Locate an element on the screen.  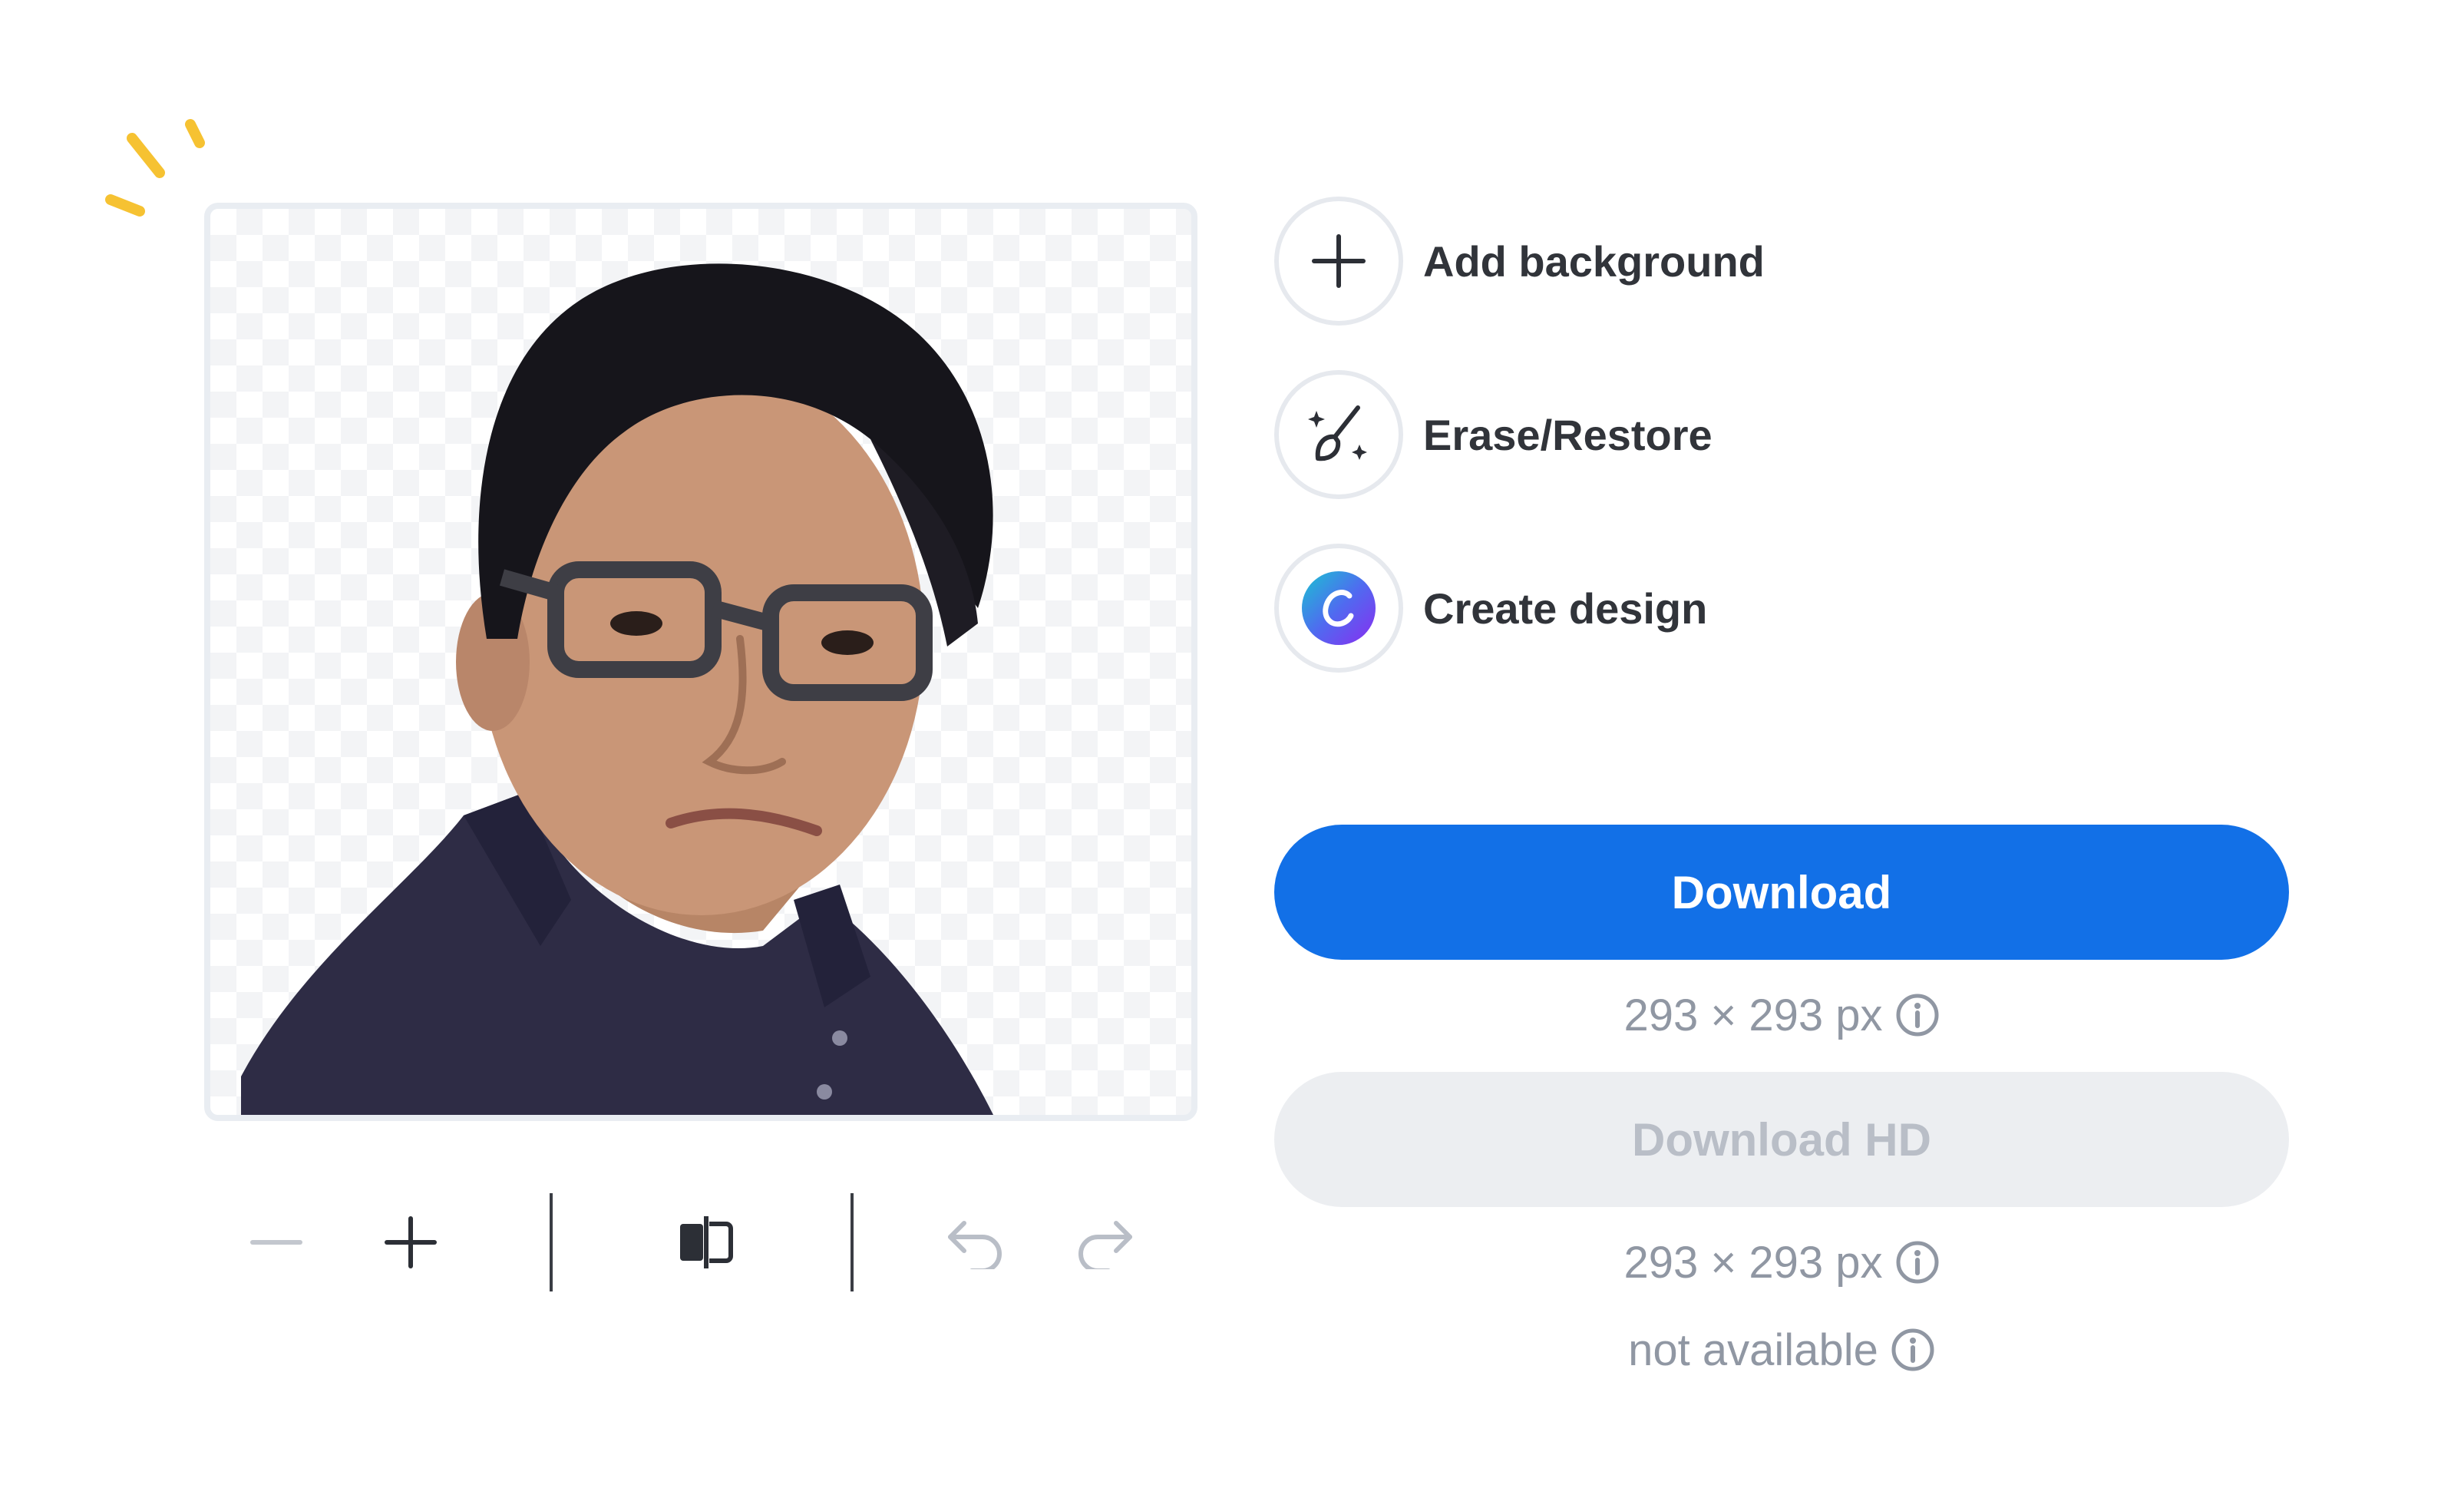
add-background-label: Add background is located at coordinates (1594, 261).